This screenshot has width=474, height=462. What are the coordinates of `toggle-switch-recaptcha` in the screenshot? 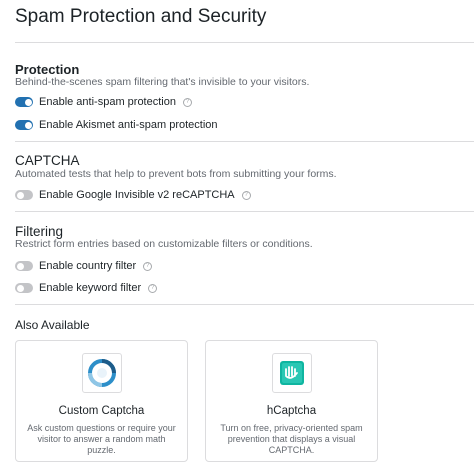 It's located at (24, 195).